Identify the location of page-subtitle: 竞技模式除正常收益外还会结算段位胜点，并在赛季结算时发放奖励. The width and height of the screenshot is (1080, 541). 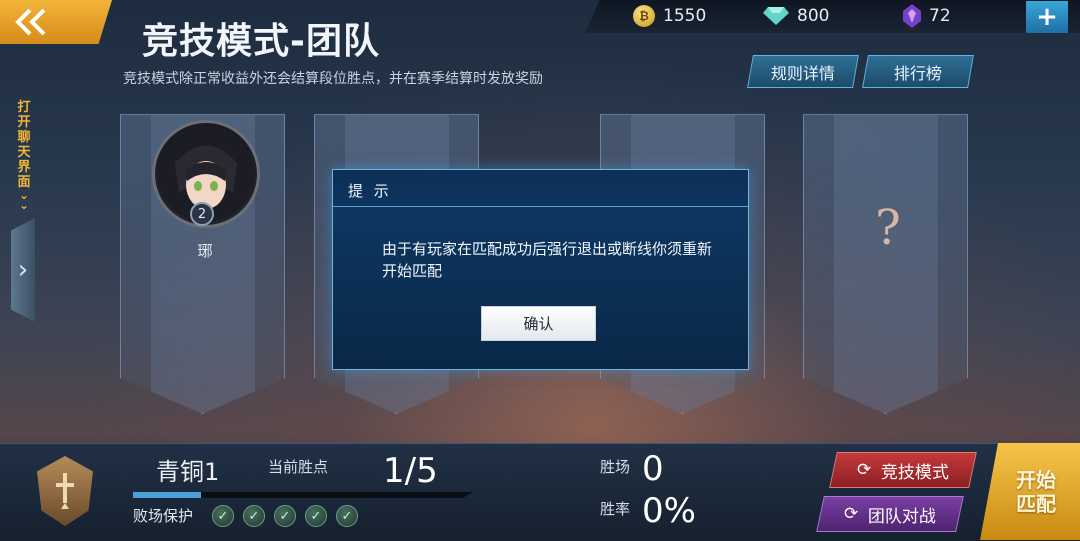
(333, 79).